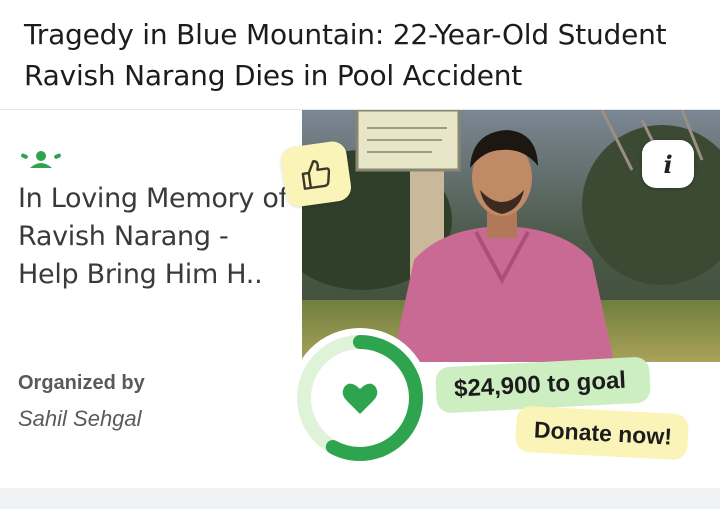  Describe the element at coordinates (81, 383) in the screenshot. I see `organizer-label: Organized by` at that location.